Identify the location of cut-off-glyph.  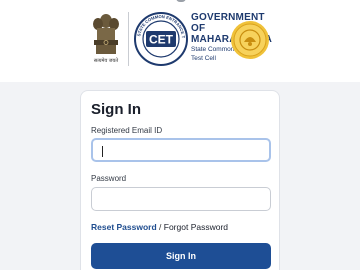
(181, 1).